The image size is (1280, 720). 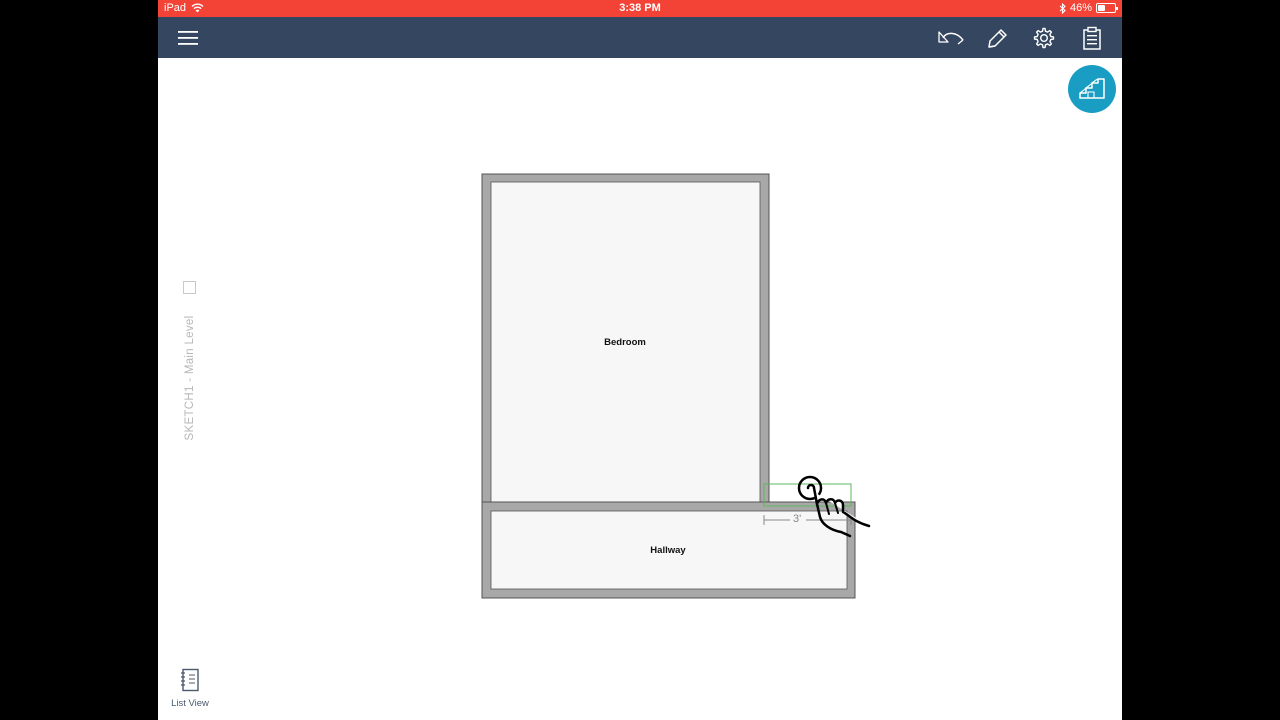 I want to click on list-view-button: List View, so click(x=190, y=688).